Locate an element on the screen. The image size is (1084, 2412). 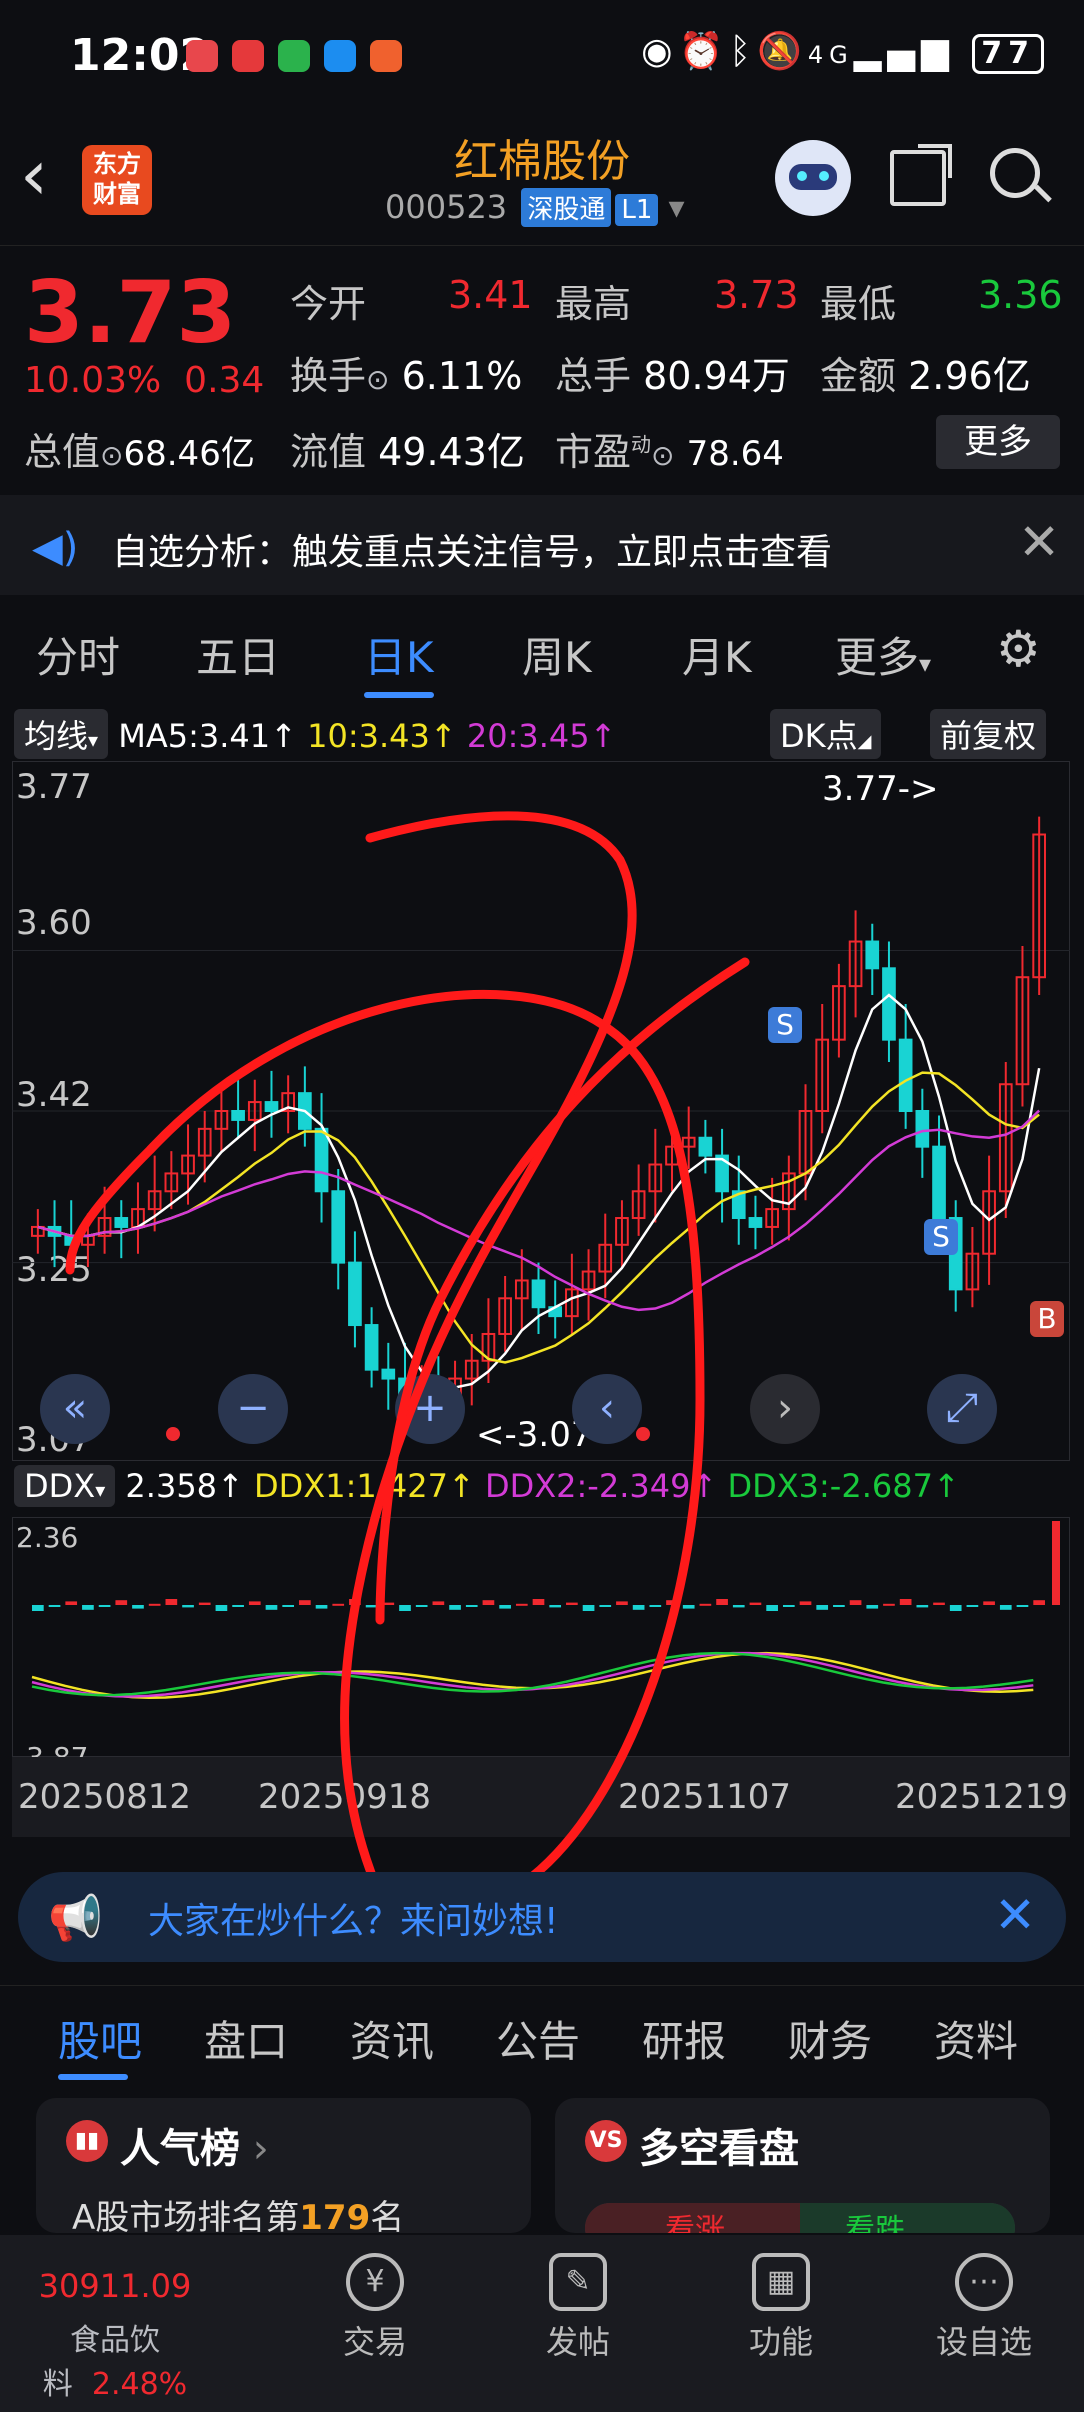
marker-dot is located at coordinates (173, 1434).